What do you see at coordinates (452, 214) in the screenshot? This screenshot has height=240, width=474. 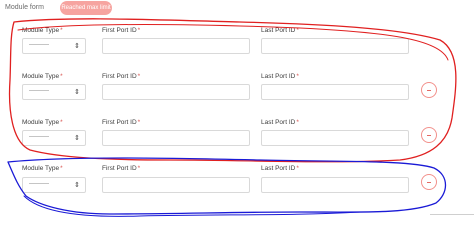 I see `horizontal-scrollbar` at bounding box center [452, 214].